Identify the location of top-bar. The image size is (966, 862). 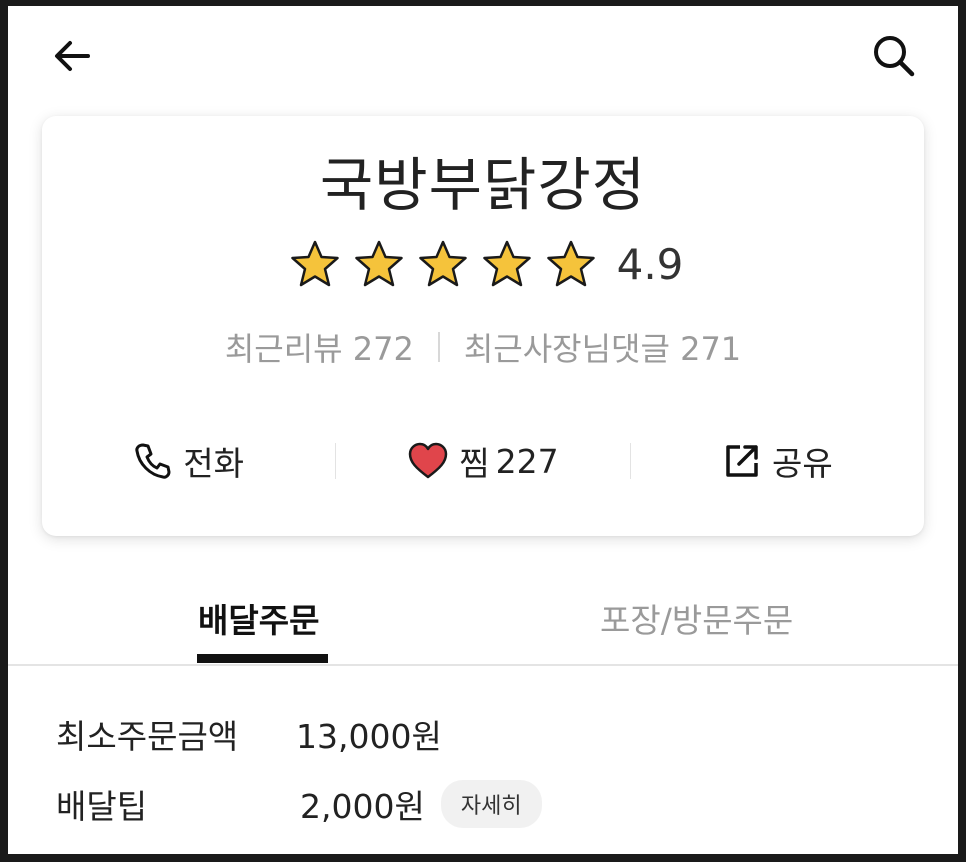
(483, 56).